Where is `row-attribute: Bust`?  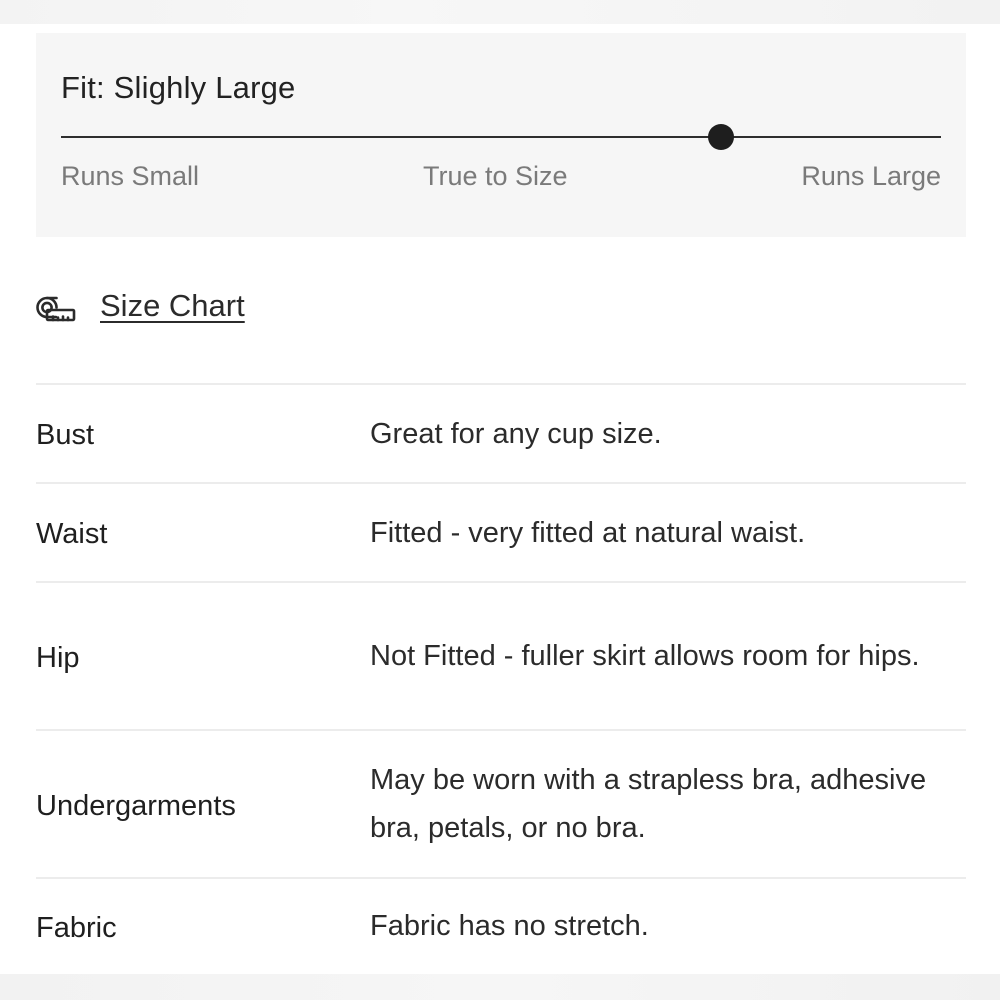 row-attribute: Bust is located at coordinates (65, 435).